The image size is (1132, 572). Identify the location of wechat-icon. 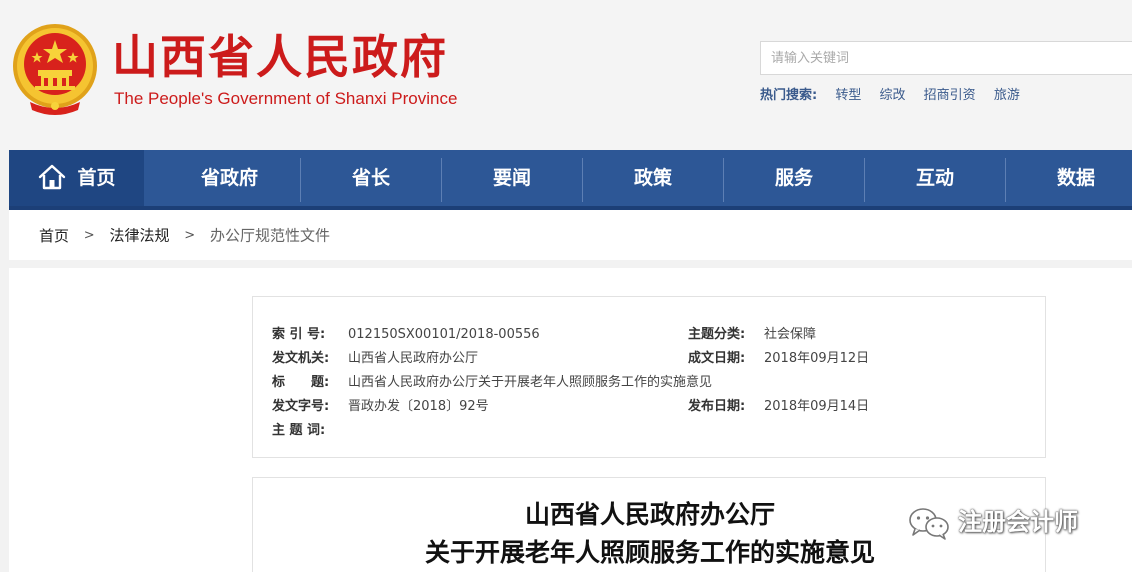
(929, 524).